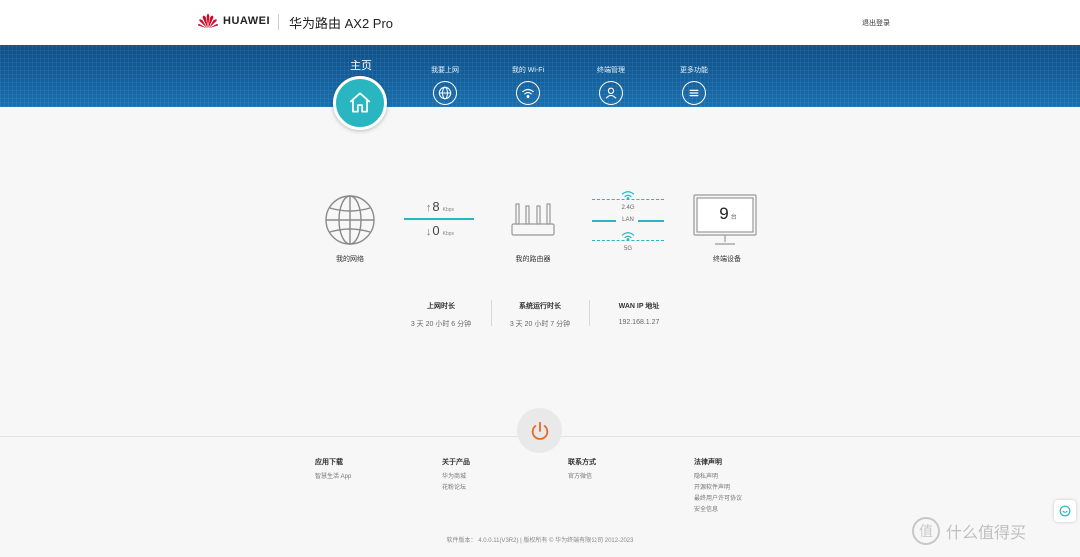  I want to click on footer-link-wechat: 官方微信, so click(582, 477).